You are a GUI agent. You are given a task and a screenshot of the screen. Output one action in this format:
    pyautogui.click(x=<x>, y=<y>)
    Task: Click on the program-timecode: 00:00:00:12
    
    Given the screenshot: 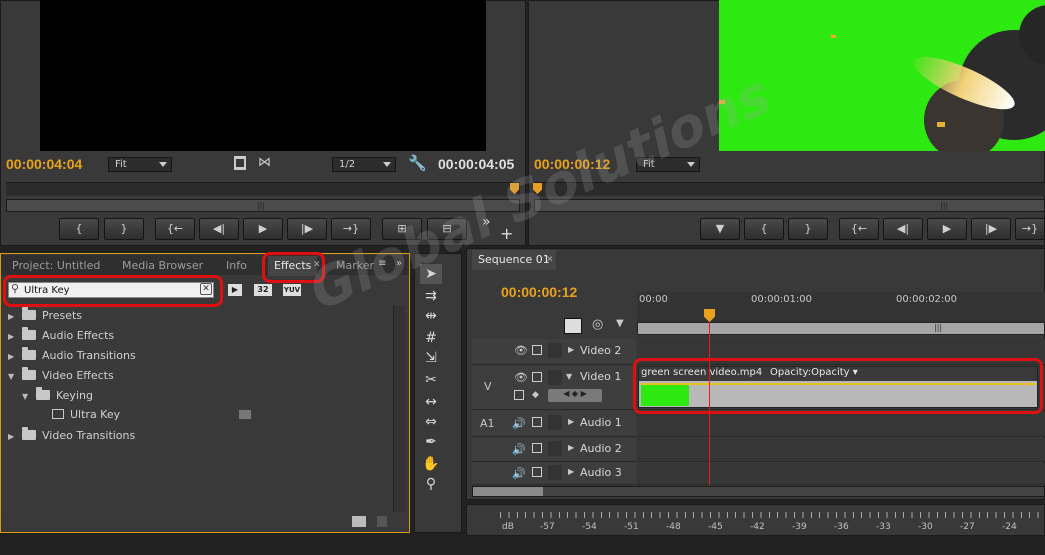 What is the action you would take?
    pyautogui.click(x=572, y=164)
    